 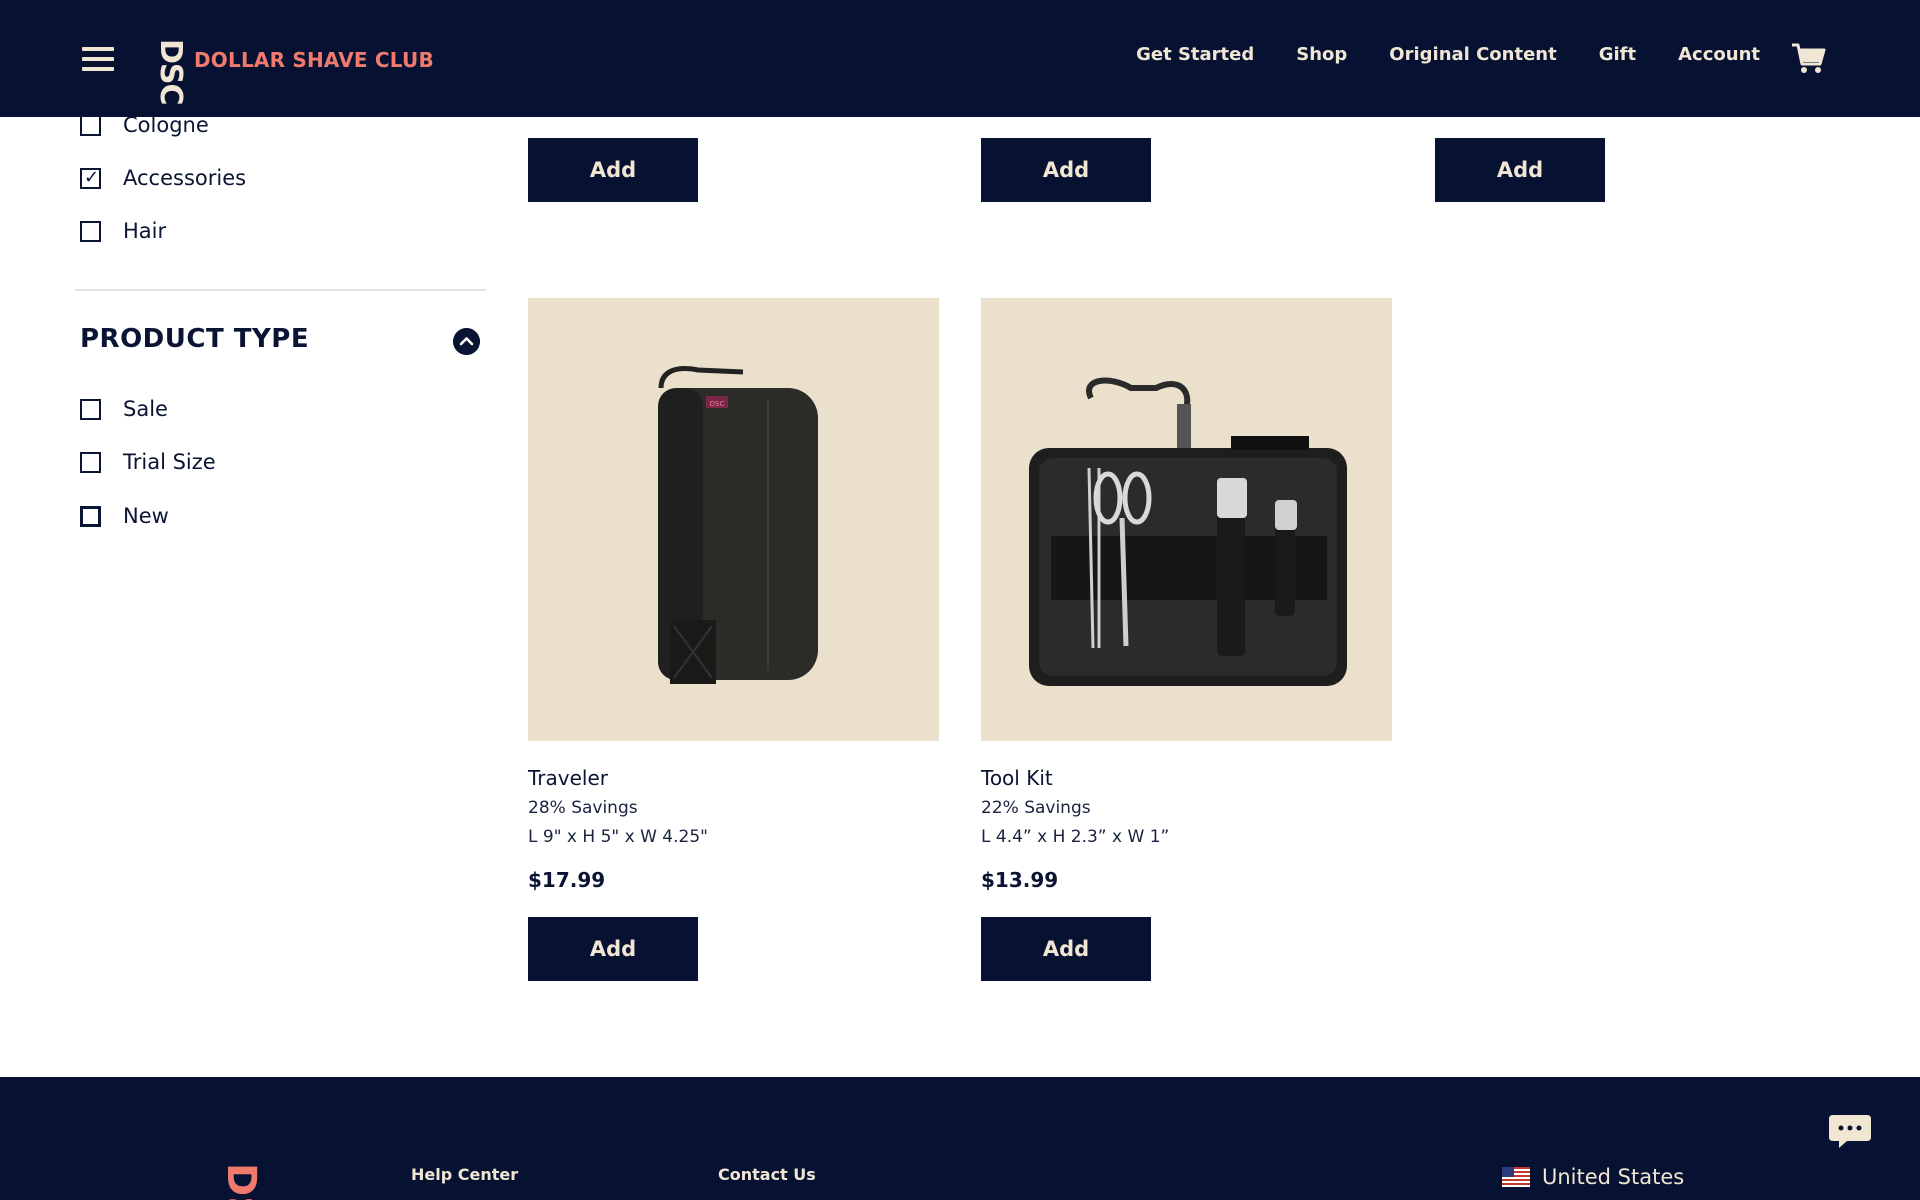 What do you see at coordinates (1850, 1130) in the screenshot?
I see `chat-icon` at bounding box center [1850, 1130].